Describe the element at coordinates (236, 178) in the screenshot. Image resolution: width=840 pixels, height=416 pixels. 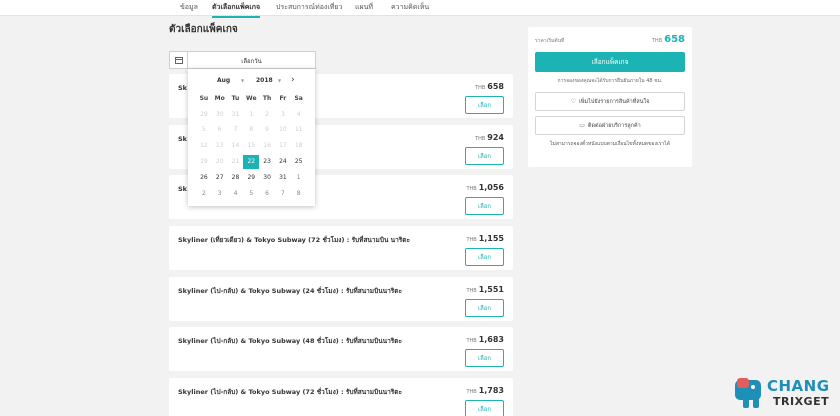
I see `day-cell: 28` at that location.